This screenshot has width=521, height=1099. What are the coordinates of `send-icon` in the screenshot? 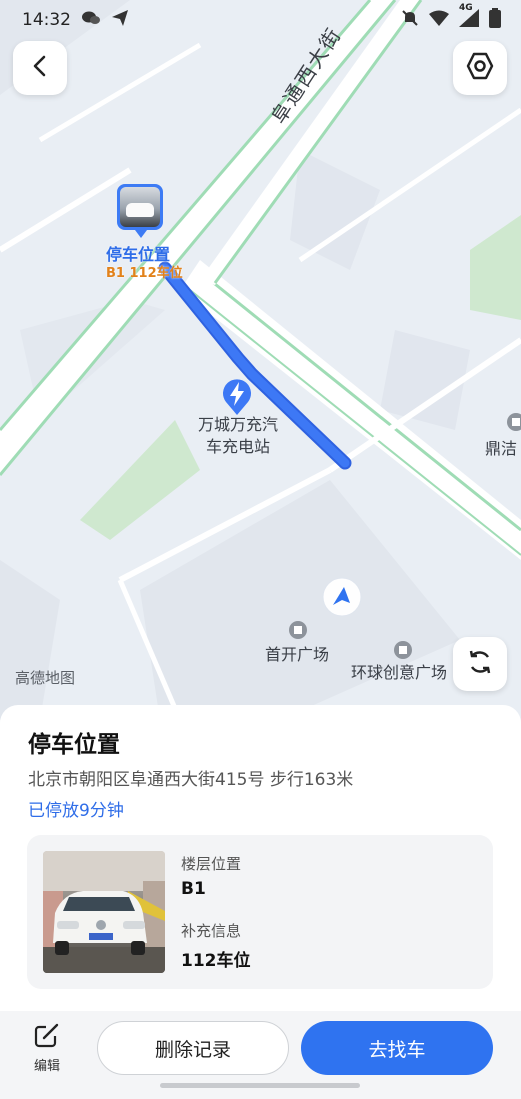 It's located at (120, 20).